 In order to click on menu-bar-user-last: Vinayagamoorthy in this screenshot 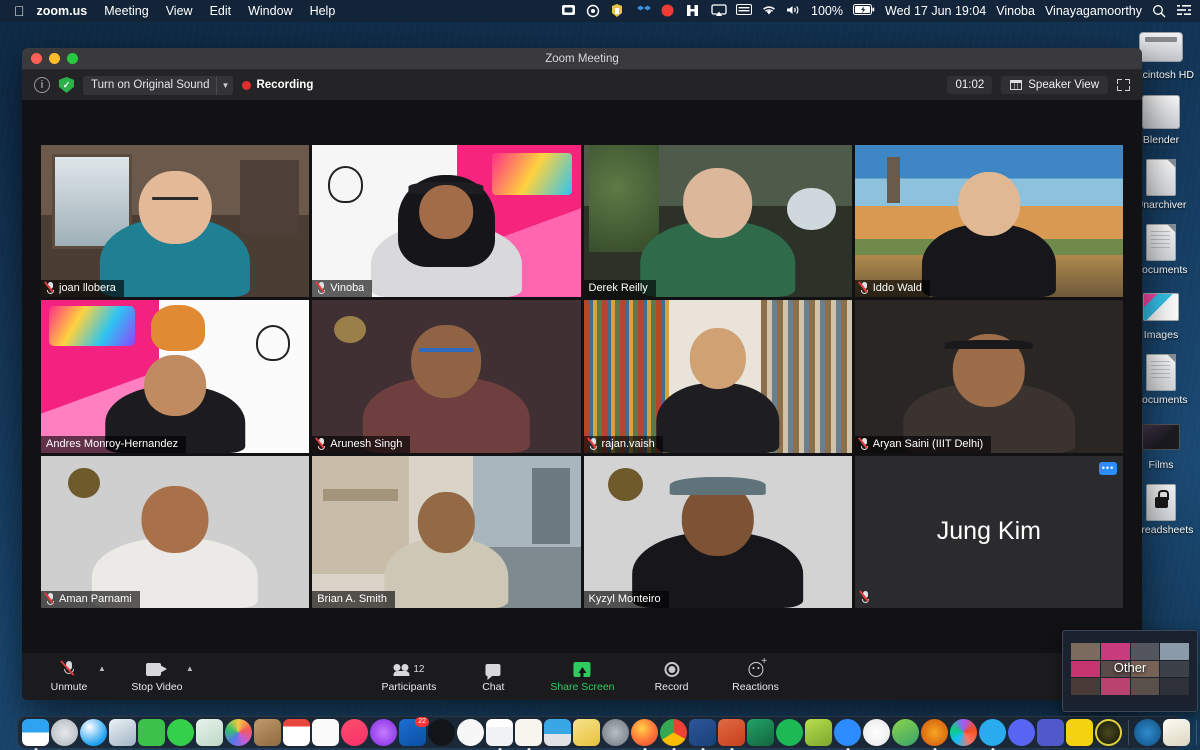, I will do `click(1093, 11)`.